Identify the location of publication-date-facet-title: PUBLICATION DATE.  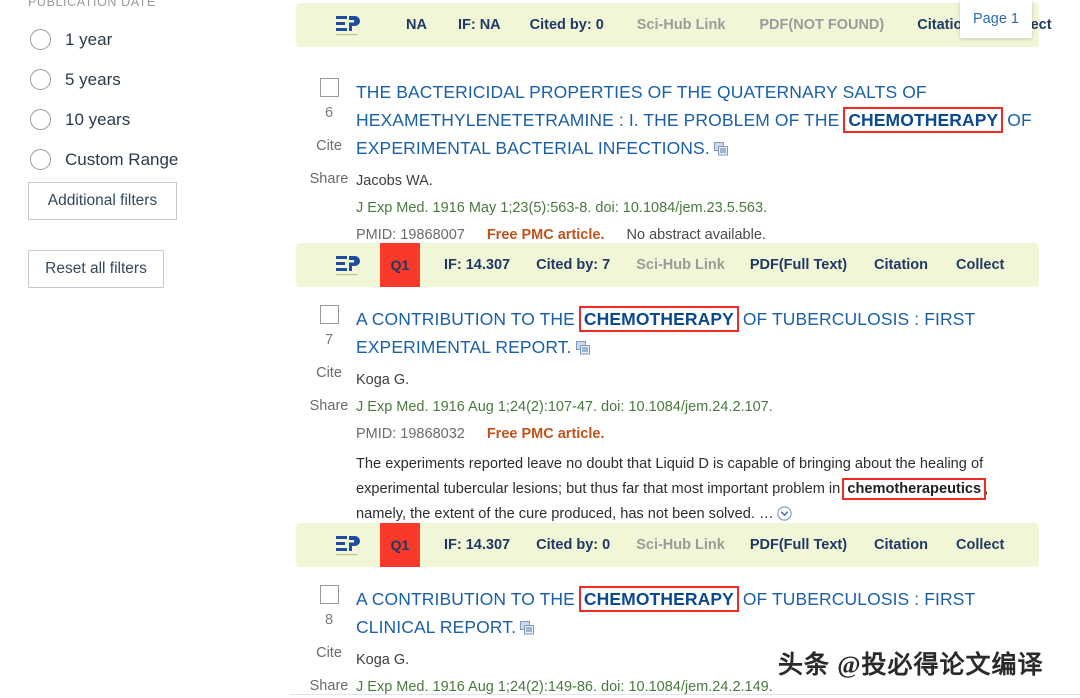
(92, 4).